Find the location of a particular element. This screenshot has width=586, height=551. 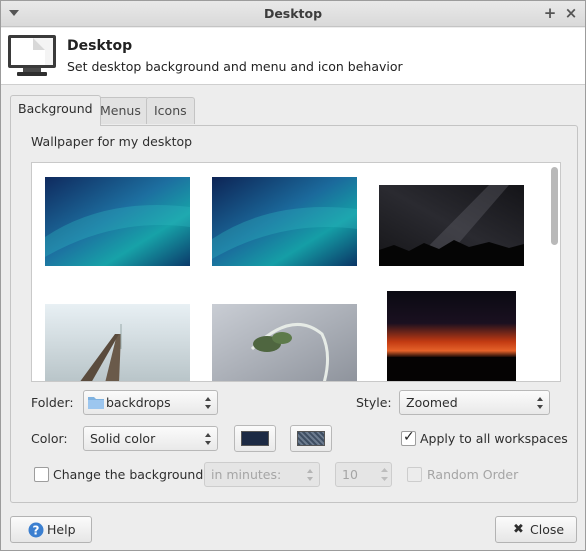

close-button: ✖ Close is located at coordinates (536, 529).